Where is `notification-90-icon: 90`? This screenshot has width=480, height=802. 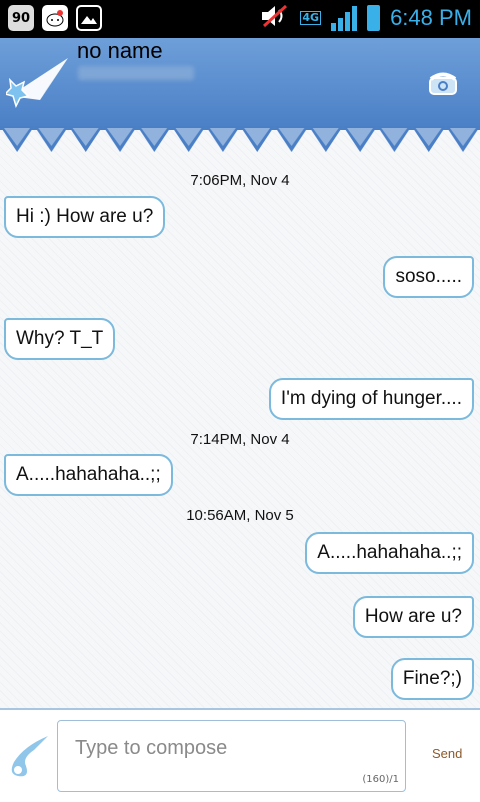
notification-90-icon: 90 is located at coordinates (21, 18).